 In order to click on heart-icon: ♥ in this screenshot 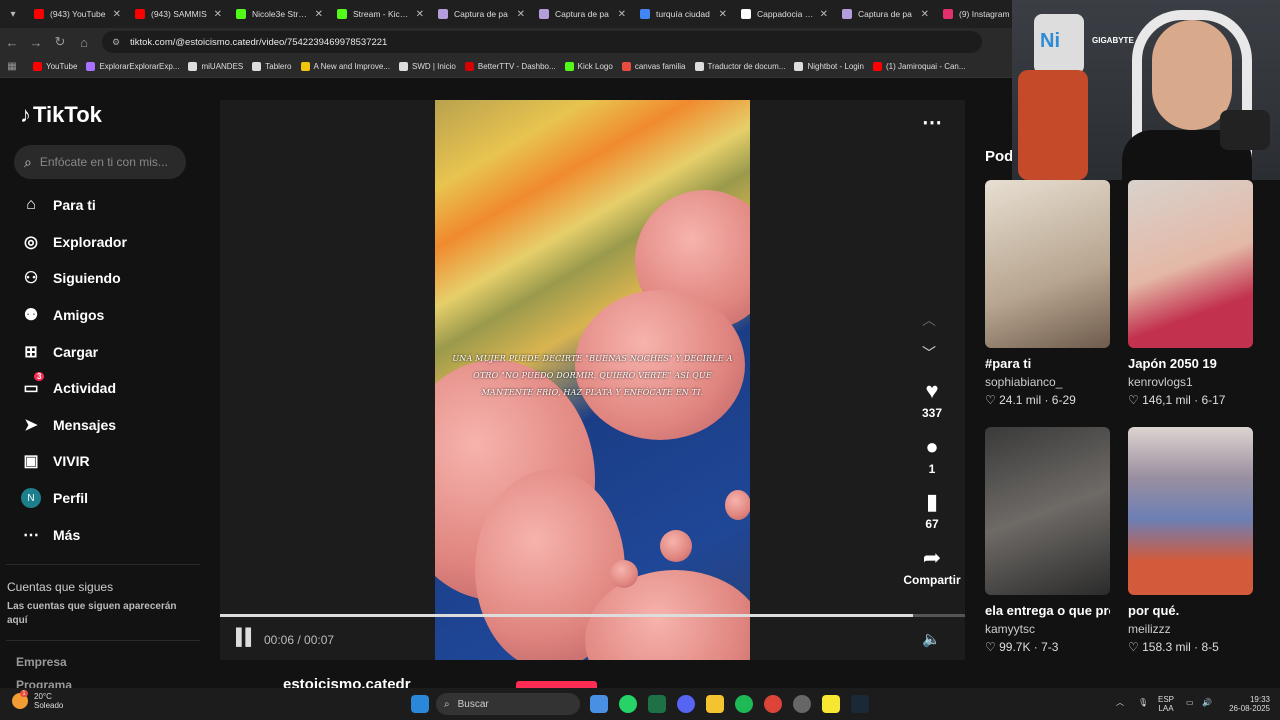, I will do `click(932, 391)`.